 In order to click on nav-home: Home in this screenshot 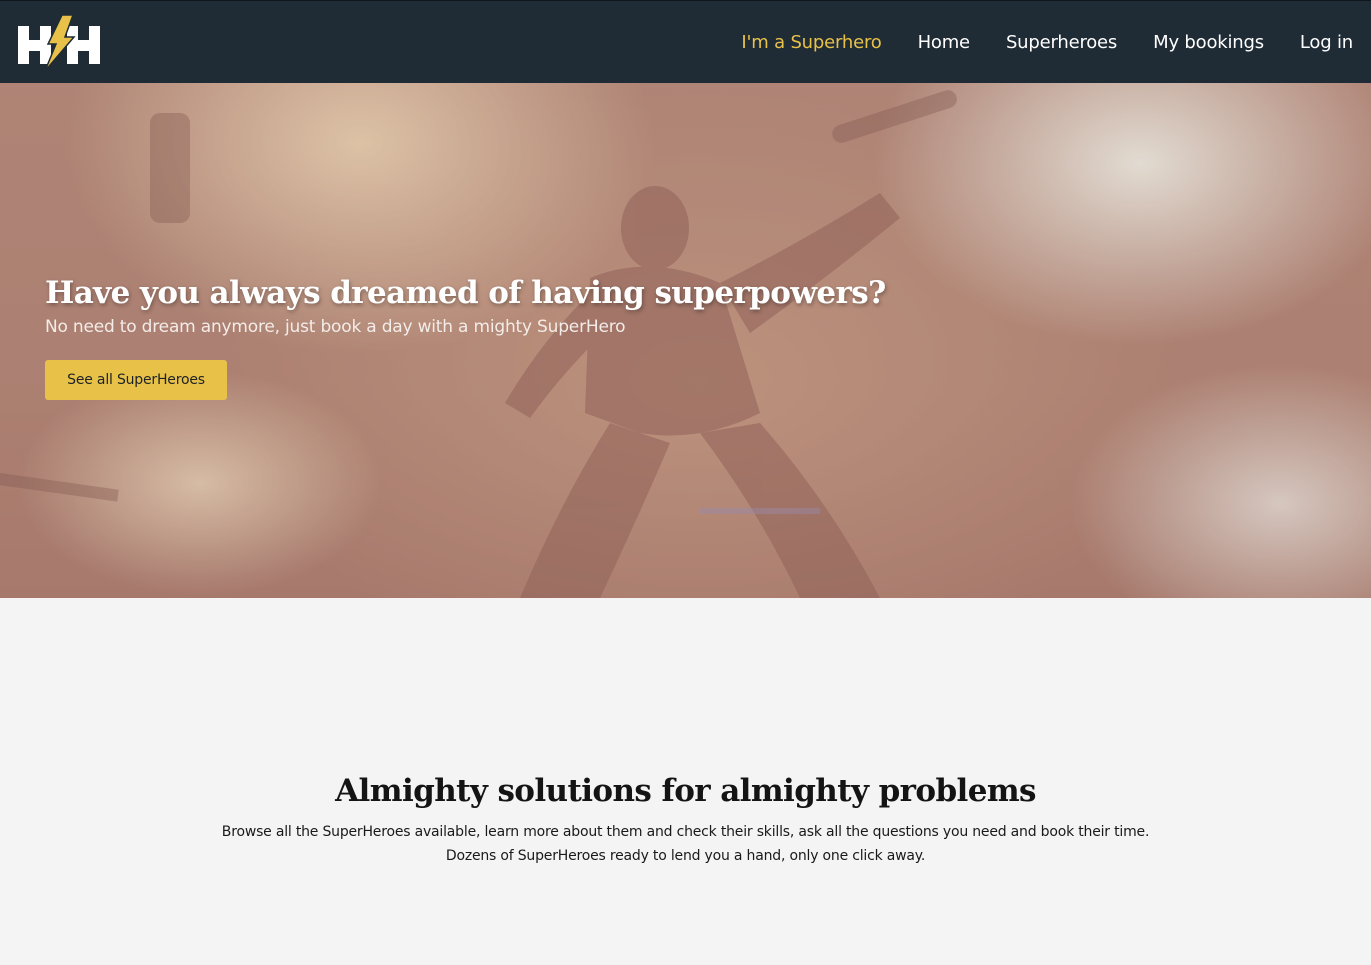, I will do `click(944, 42)`.